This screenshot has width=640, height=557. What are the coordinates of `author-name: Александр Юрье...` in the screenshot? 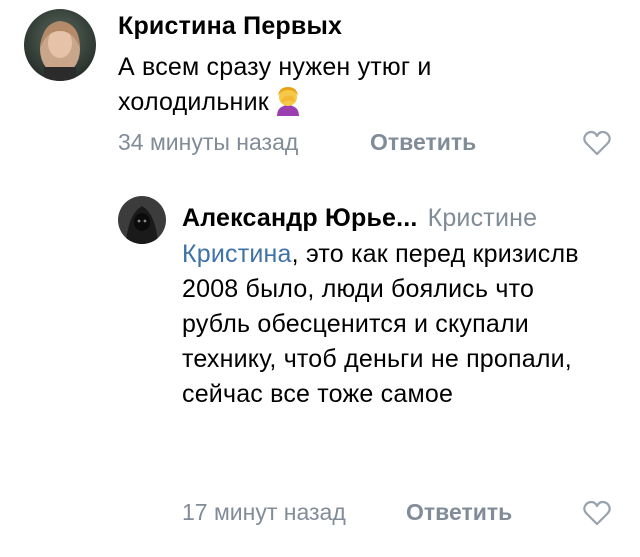 It's located at (300, 218).